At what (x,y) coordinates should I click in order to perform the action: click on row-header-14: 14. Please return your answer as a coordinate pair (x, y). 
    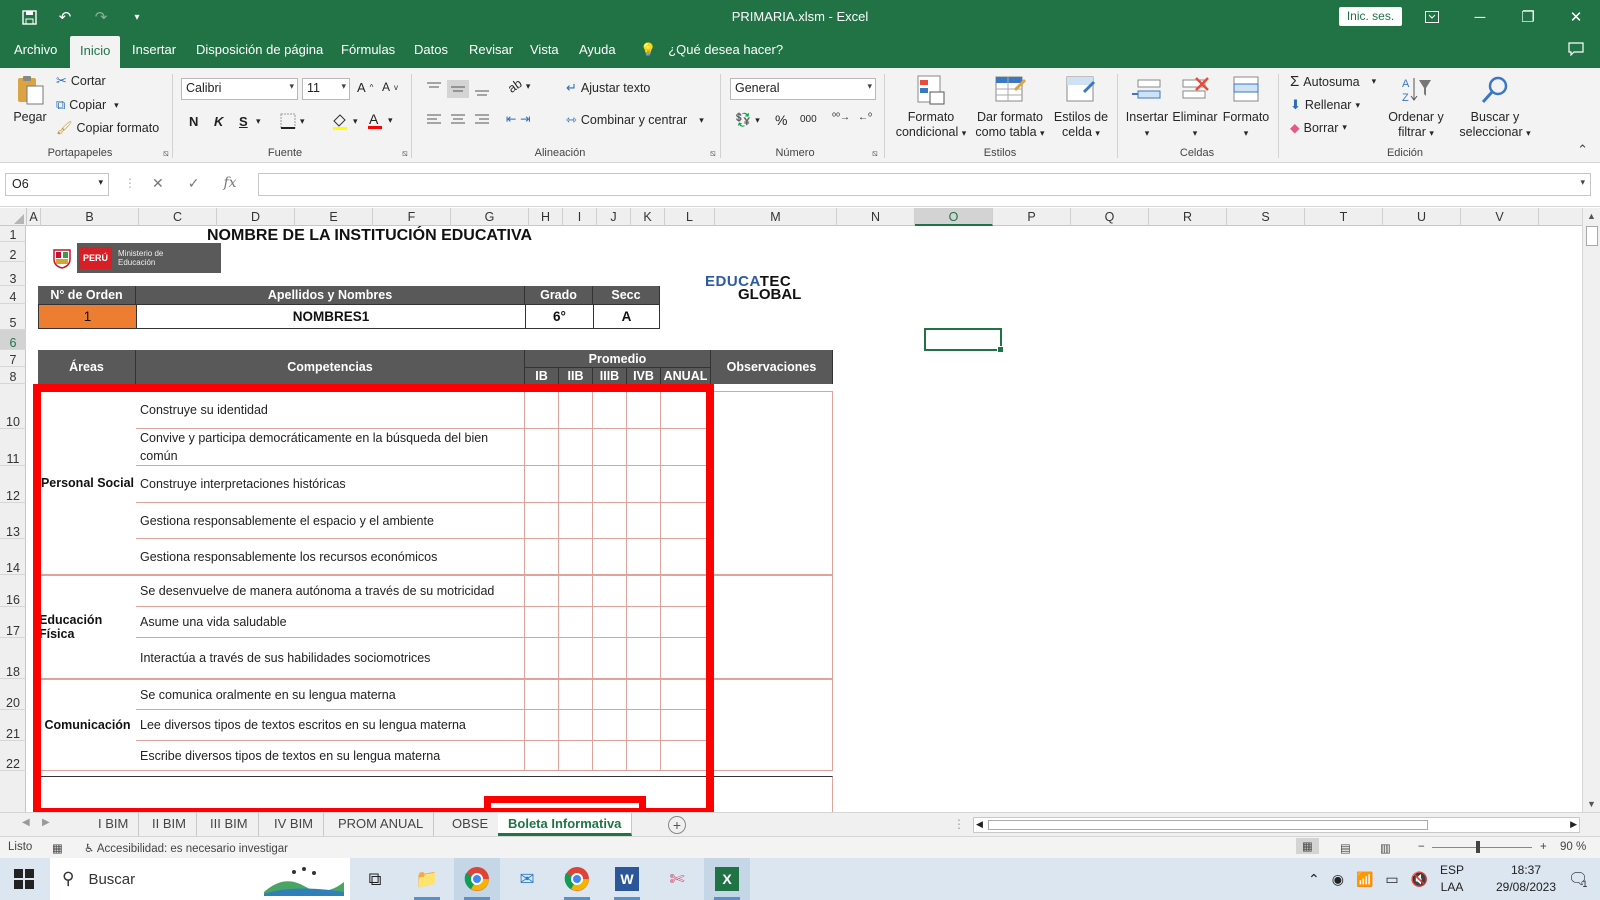
    Looking at the image, I should click on (13, 557).